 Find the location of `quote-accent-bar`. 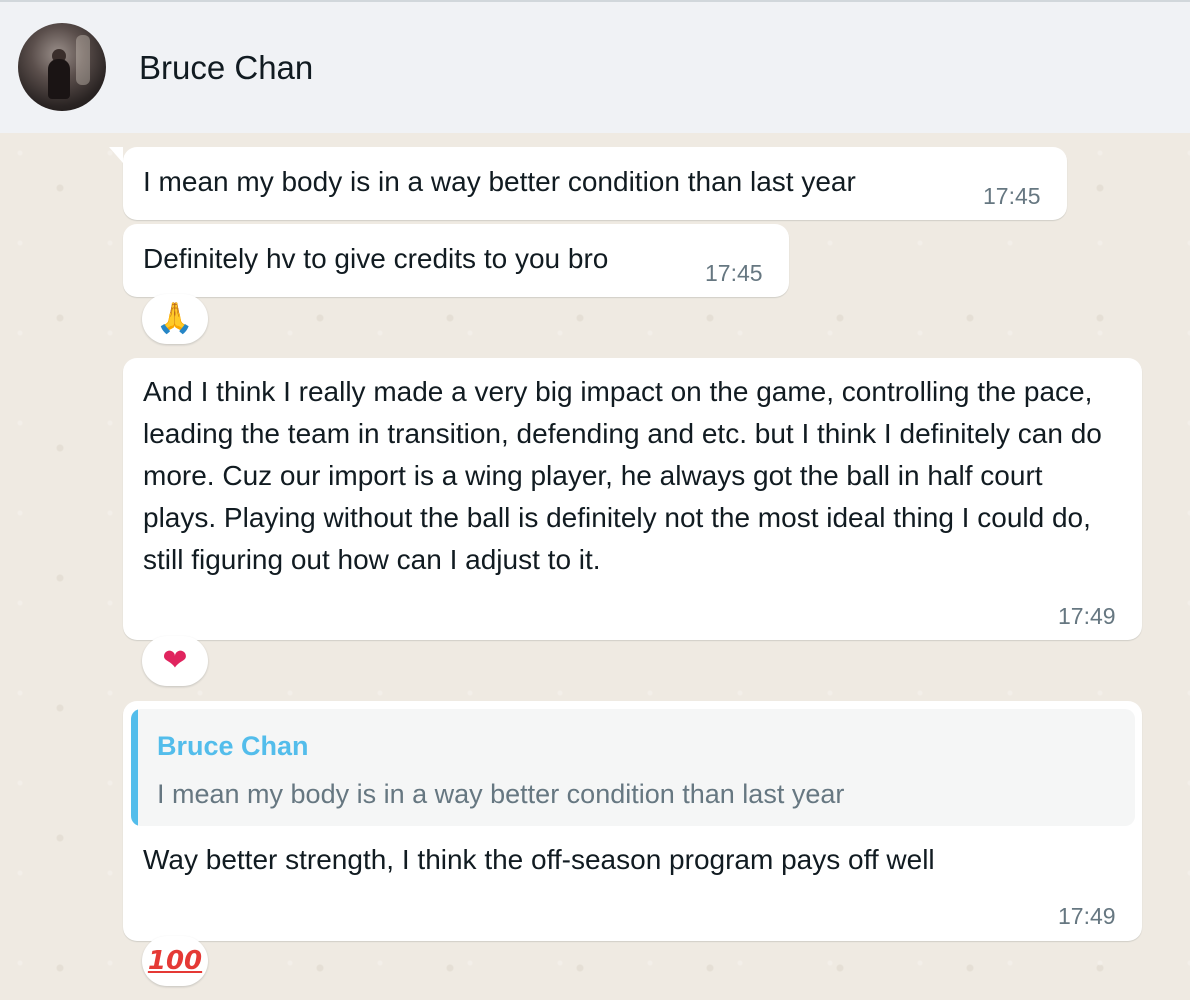

quote-accent-bar is located at coordinates (134, 767).